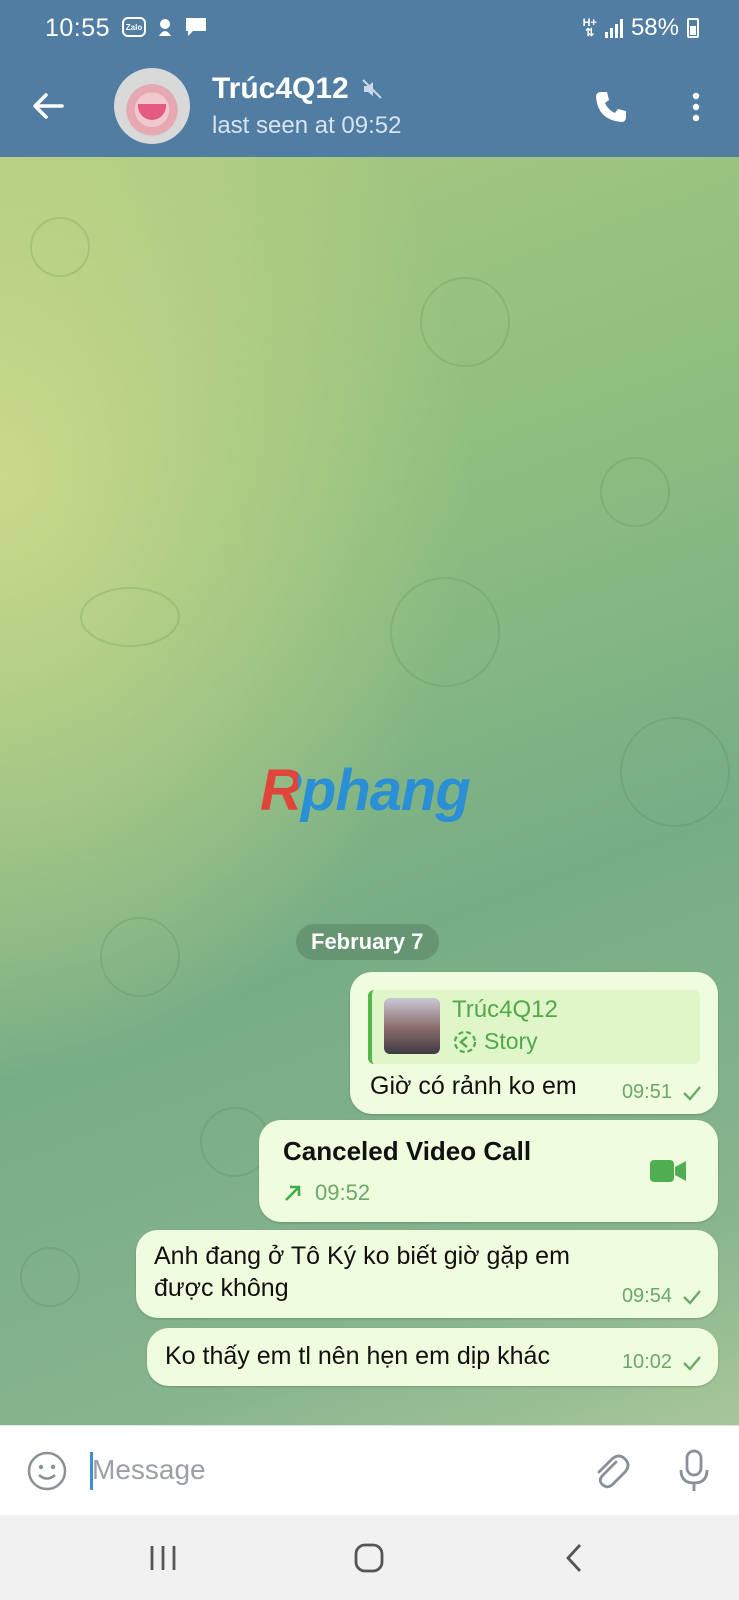  I want to click on call-title: Canceled Video Call, so click(407, 1151).